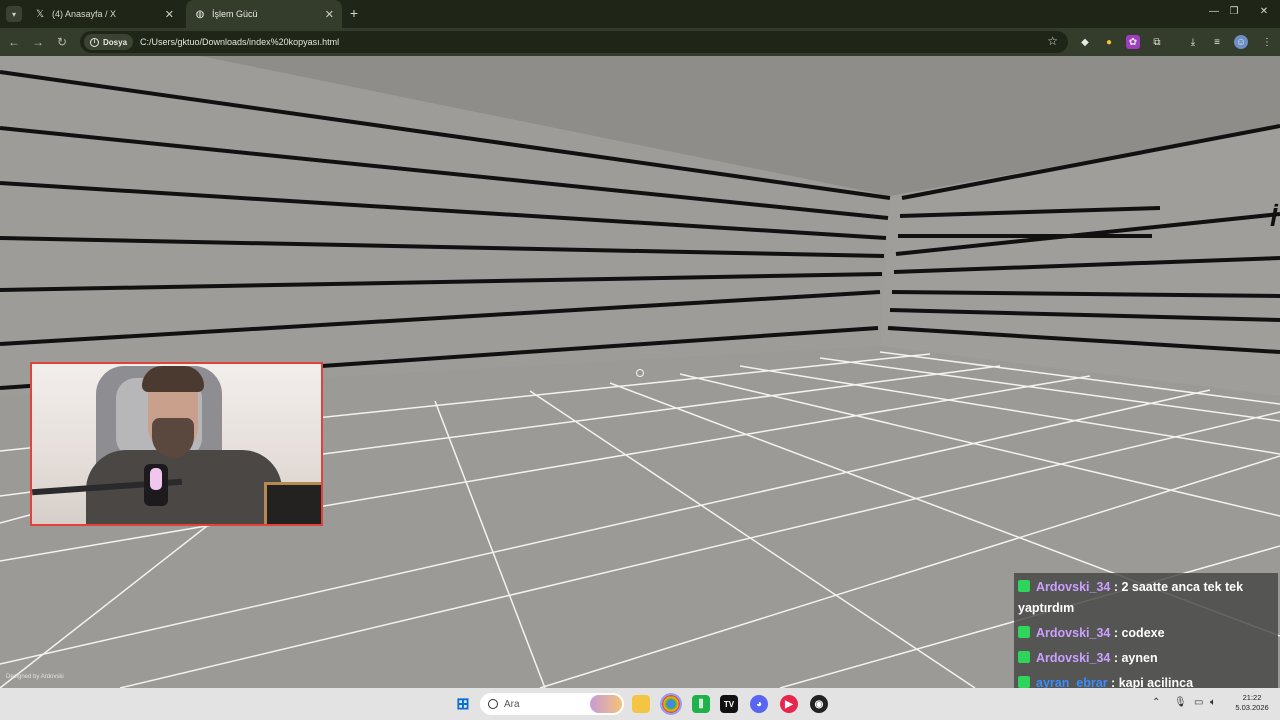 This screenshot has width=1280, height=720. What do you see at coordinates (40, 14) in the screenshot?
I see `x-logo-icon: 𝕏` at bounding box center [40, 14].